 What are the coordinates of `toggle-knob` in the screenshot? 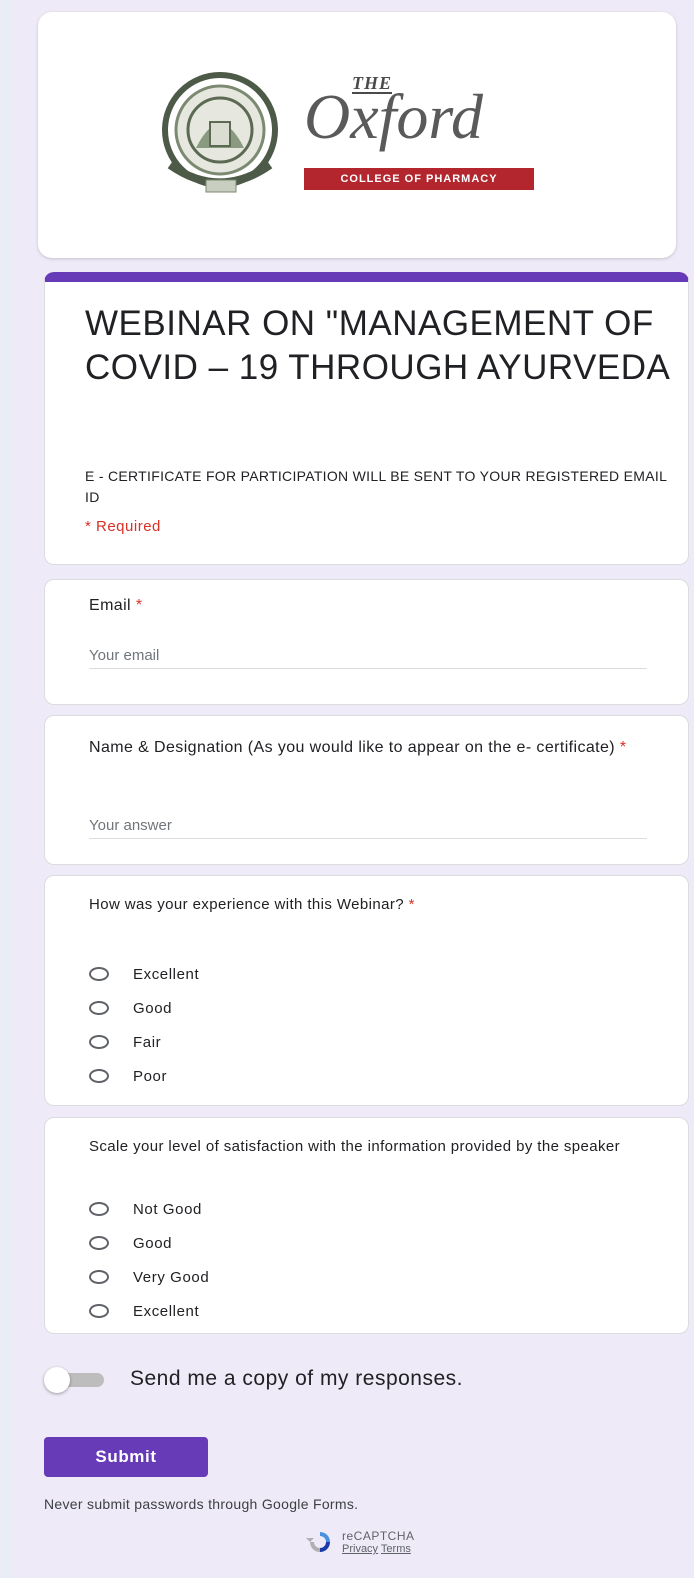 It's located at (57, 1380).